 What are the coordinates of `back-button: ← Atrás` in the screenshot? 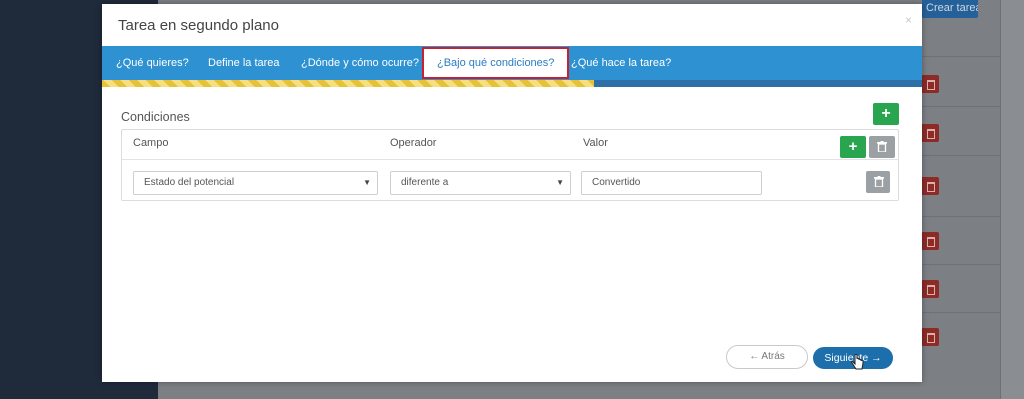 It's located at (767, 357).